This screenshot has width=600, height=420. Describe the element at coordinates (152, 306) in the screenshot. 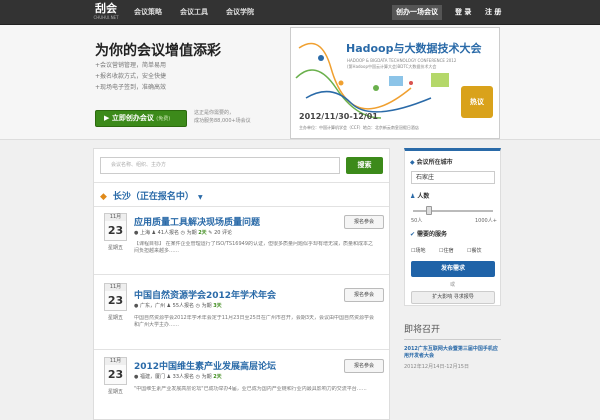

I see `event-location: 广东，广州` at that location.